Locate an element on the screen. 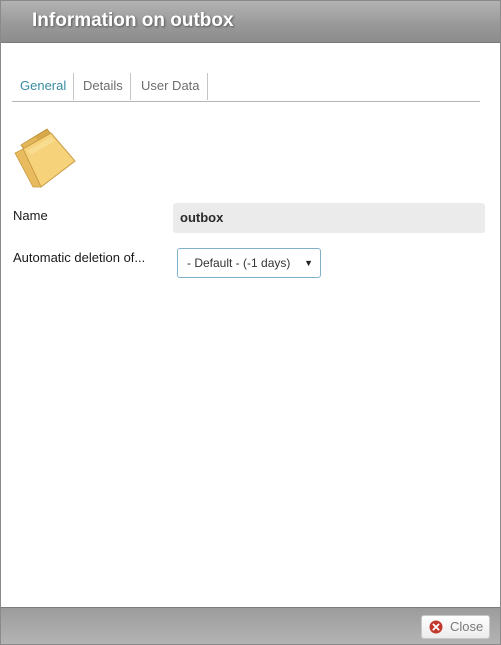 This screenshot has height=645, width=501. tab-general: General is located at coordinates (43, 86).